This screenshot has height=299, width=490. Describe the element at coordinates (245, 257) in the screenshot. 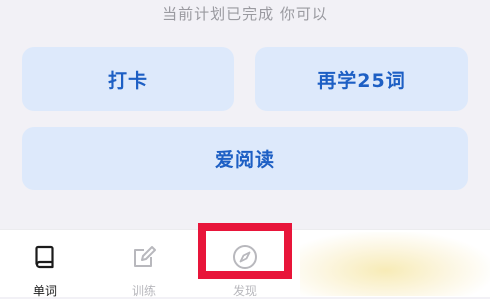

I see `compass-icon` at that location.